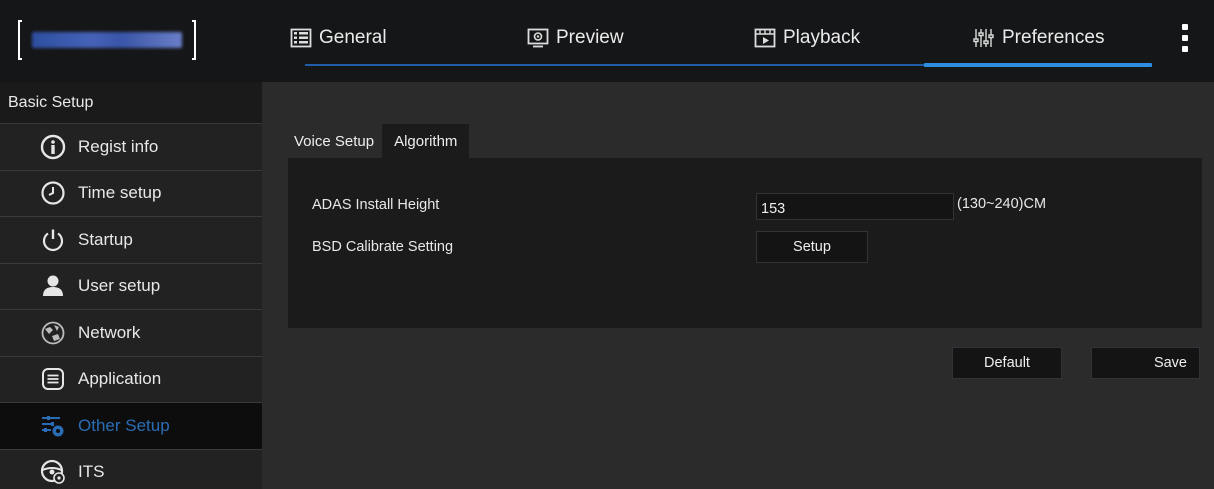 This screenshot has height=489, width=1214. I want to click on sidebar-item-application: Application, so click(131, 379).